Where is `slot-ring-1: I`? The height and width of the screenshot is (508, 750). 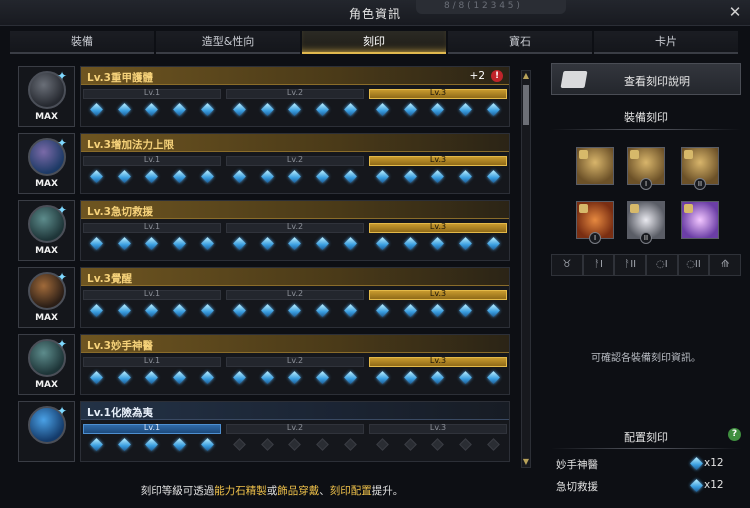 slot-ring-1: I is located at coordinates (595, 222).